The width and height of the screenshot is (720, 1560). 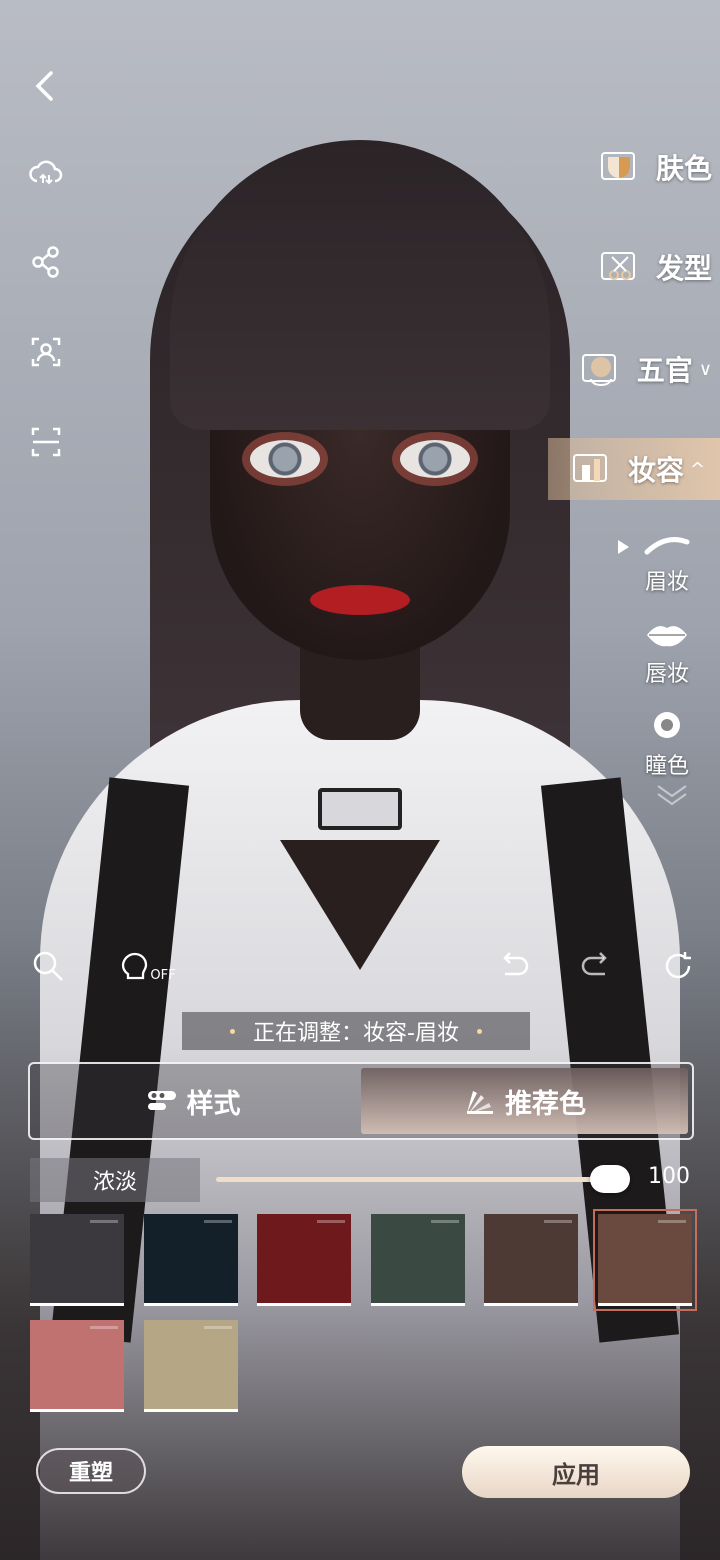 What do you see at coordinates (285, 459) in the screenshot?
I see `character-eye-left` at bounding box center [285, 459].